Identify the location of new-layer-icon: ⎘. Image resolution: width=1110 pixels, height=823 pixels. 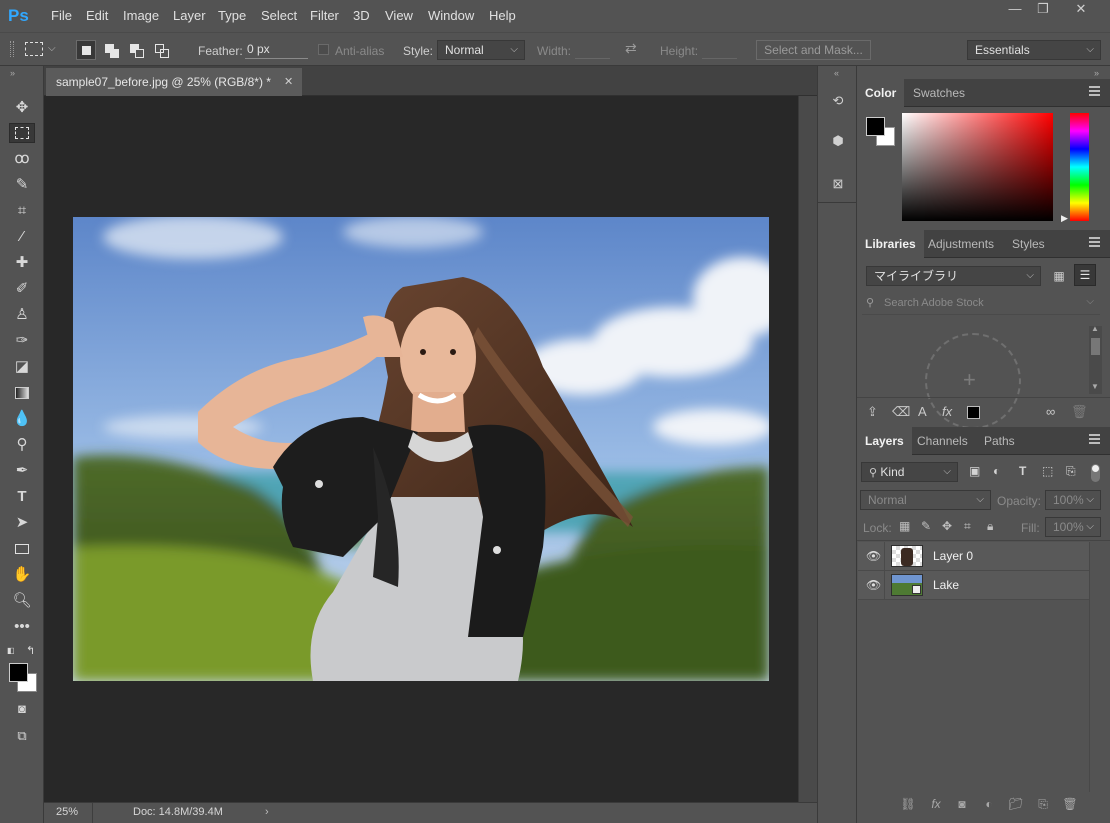
(1043, 804).